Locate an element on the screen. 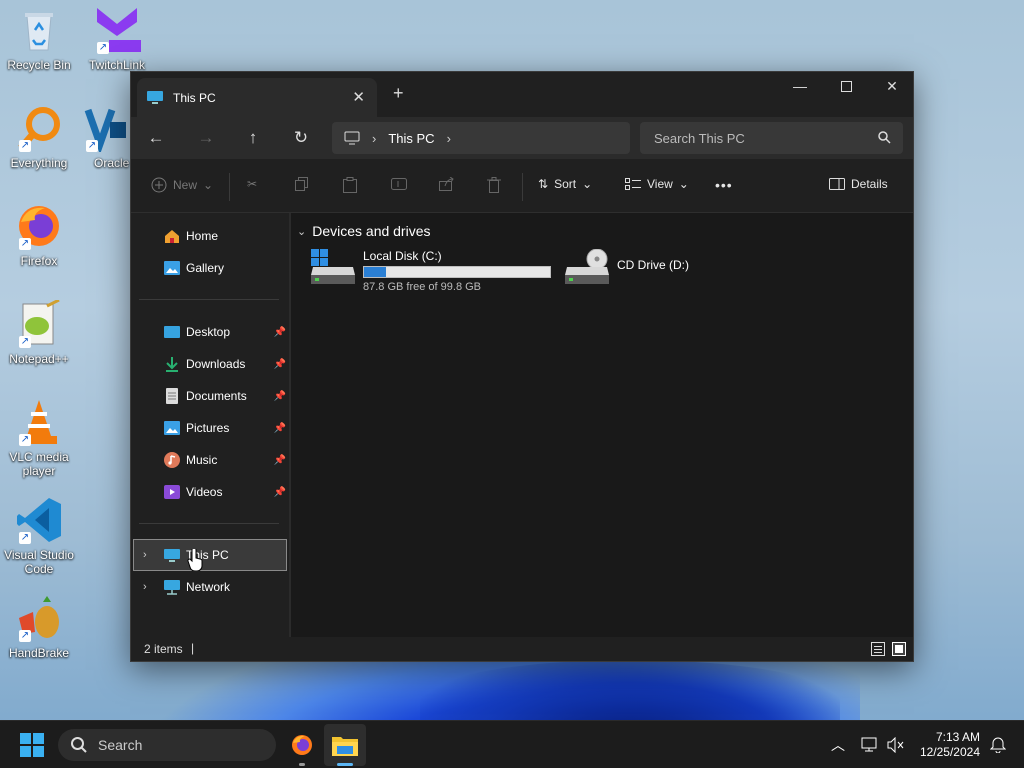 This screenshot has width=1024, height=768. notifications-button is located at coordinates (998, 744).